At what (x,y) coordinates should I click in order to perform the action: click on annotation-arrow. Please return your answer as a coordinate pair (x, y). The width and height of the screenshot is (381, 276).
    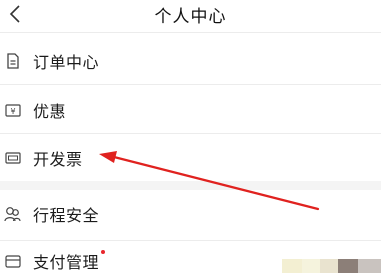
    Looking at the image, I should click on (209, 181).